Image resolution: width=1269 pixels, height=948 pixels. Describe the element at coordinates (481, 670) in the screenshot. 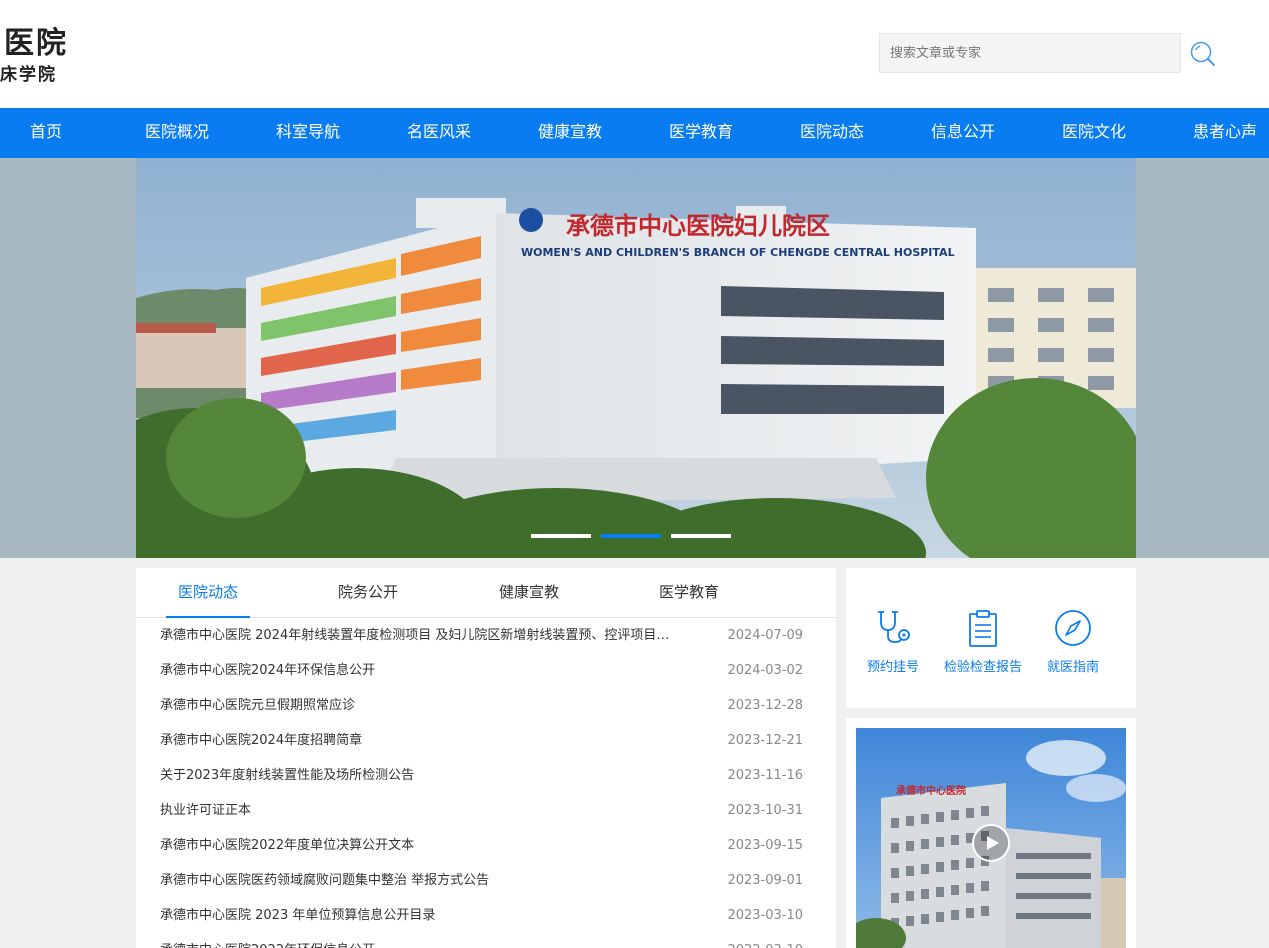

I see `news-item: 承德市中心医院2024年环保信息公开 2024-03-02` at that location.